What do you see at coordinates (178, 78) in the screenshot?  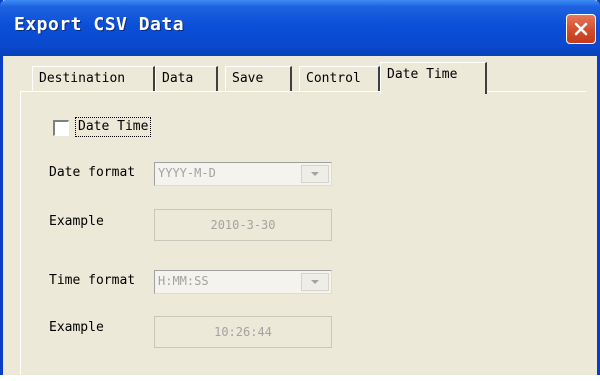 I see `tab-label: Data` at bounding box center [178, 78].